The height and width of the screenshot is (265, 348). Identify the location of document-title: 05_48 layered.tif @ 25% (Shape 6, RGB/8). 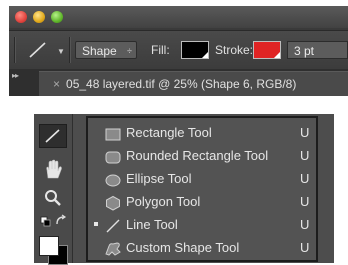
(181, 84).